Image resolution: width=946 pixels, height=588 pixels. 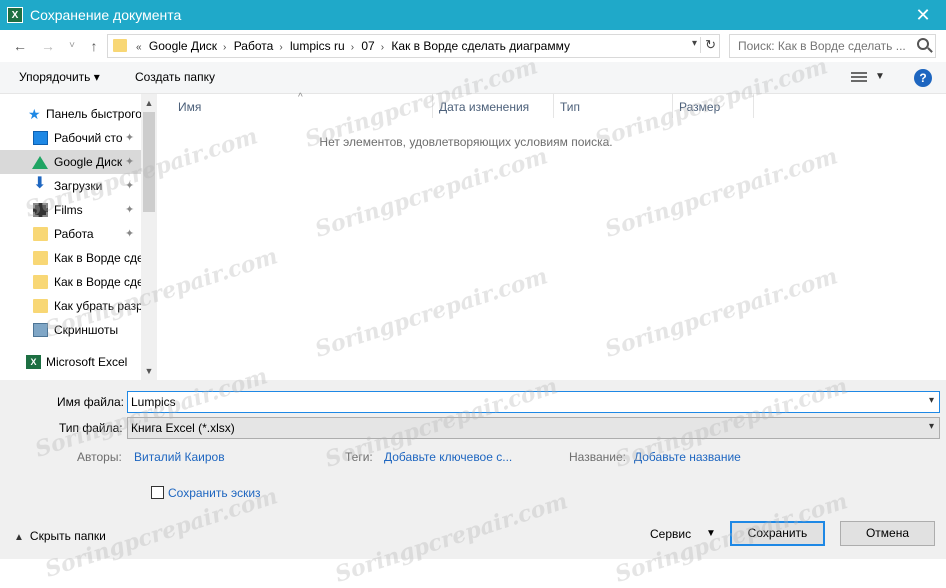 I want to click on sidebar-item-label: Google Диск, so click(x=88, y=162).